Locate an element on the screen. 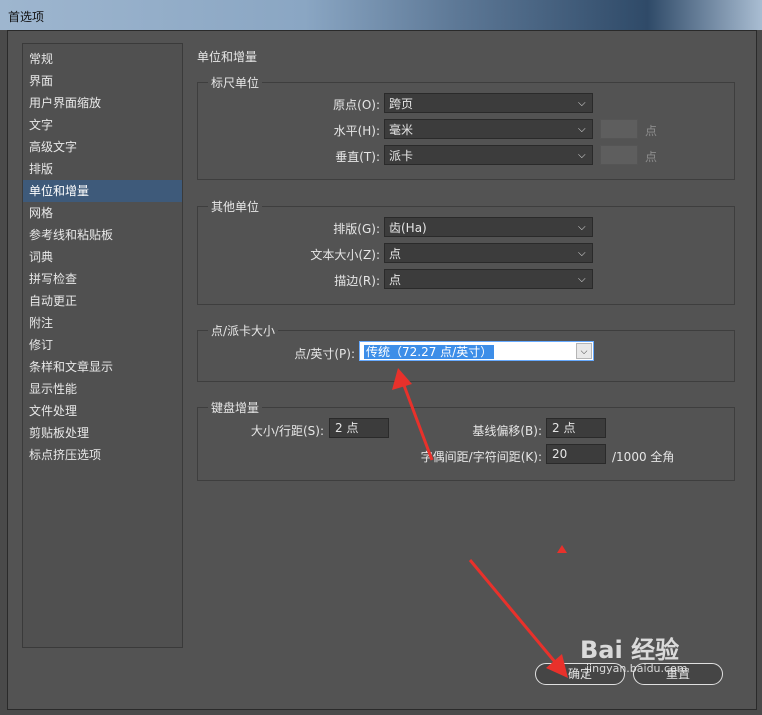 The image size is (762, 715). arrow-to-ppi is located at coordinates (413, 414).